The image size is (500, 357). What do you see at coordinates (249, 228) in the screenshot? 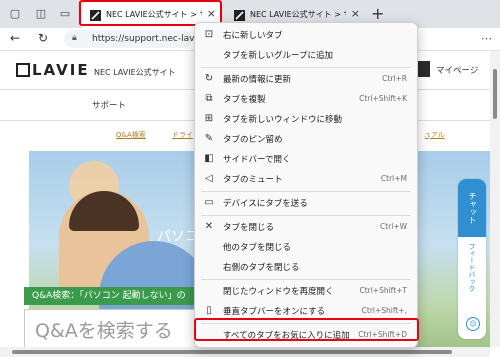
I see `menu-item-label: タブを閉じる` at bounding box center [249, 228].